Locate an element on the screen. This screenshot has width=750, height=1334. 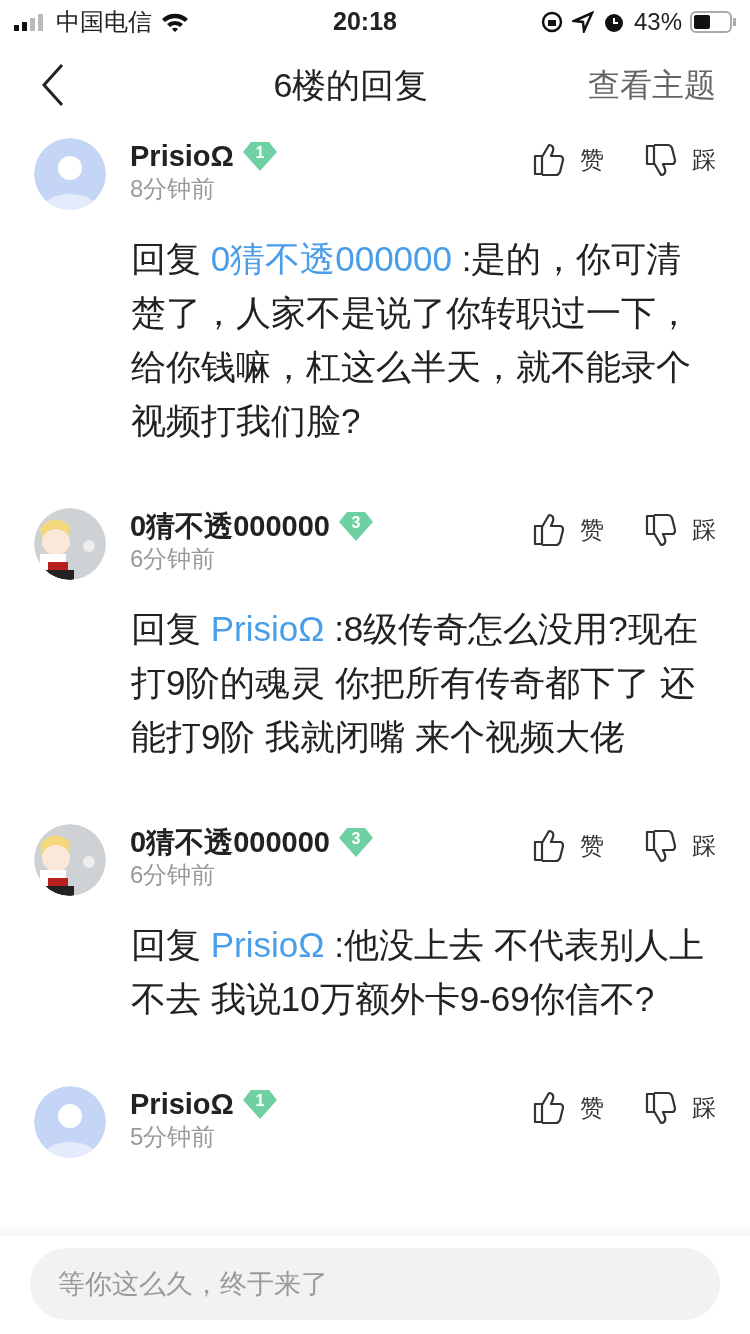
location-icon is located at coordinates (582, 22).